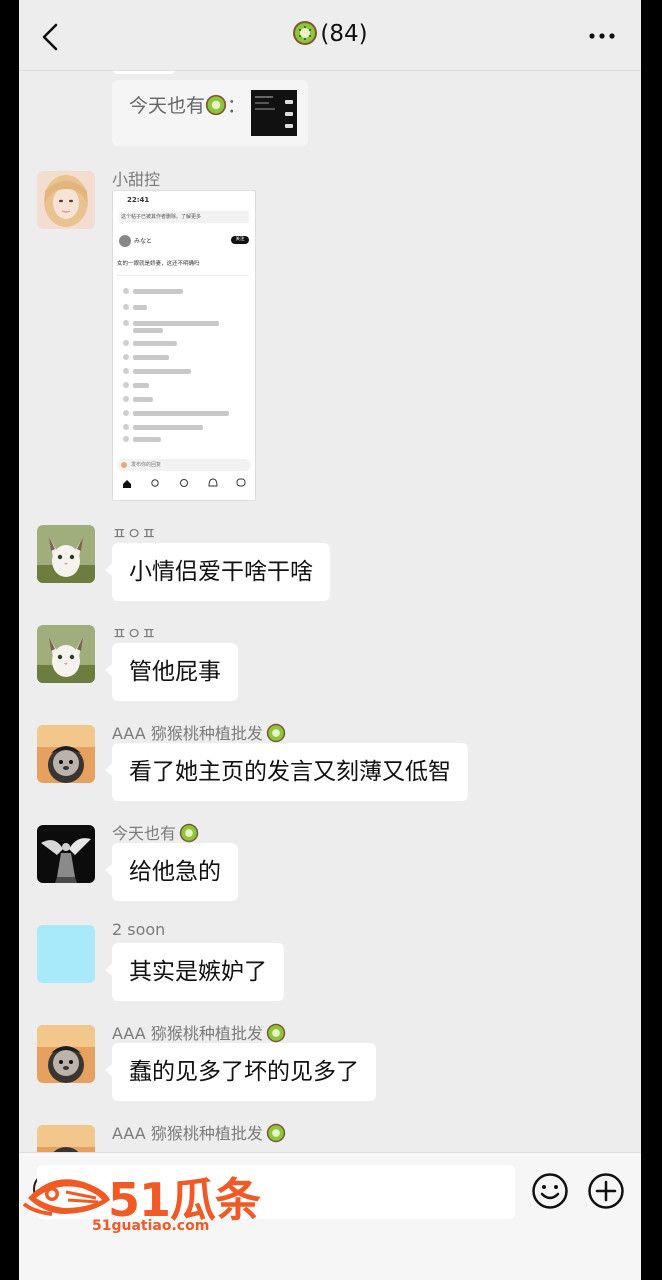 The width and height of the screenshot is (662, 1280). I want to click on chat-title: (84), so click(330, 33).